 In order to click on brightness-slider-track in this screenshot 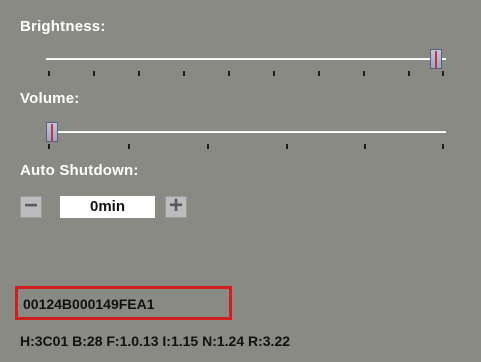, I will do `click(246, 59)`.